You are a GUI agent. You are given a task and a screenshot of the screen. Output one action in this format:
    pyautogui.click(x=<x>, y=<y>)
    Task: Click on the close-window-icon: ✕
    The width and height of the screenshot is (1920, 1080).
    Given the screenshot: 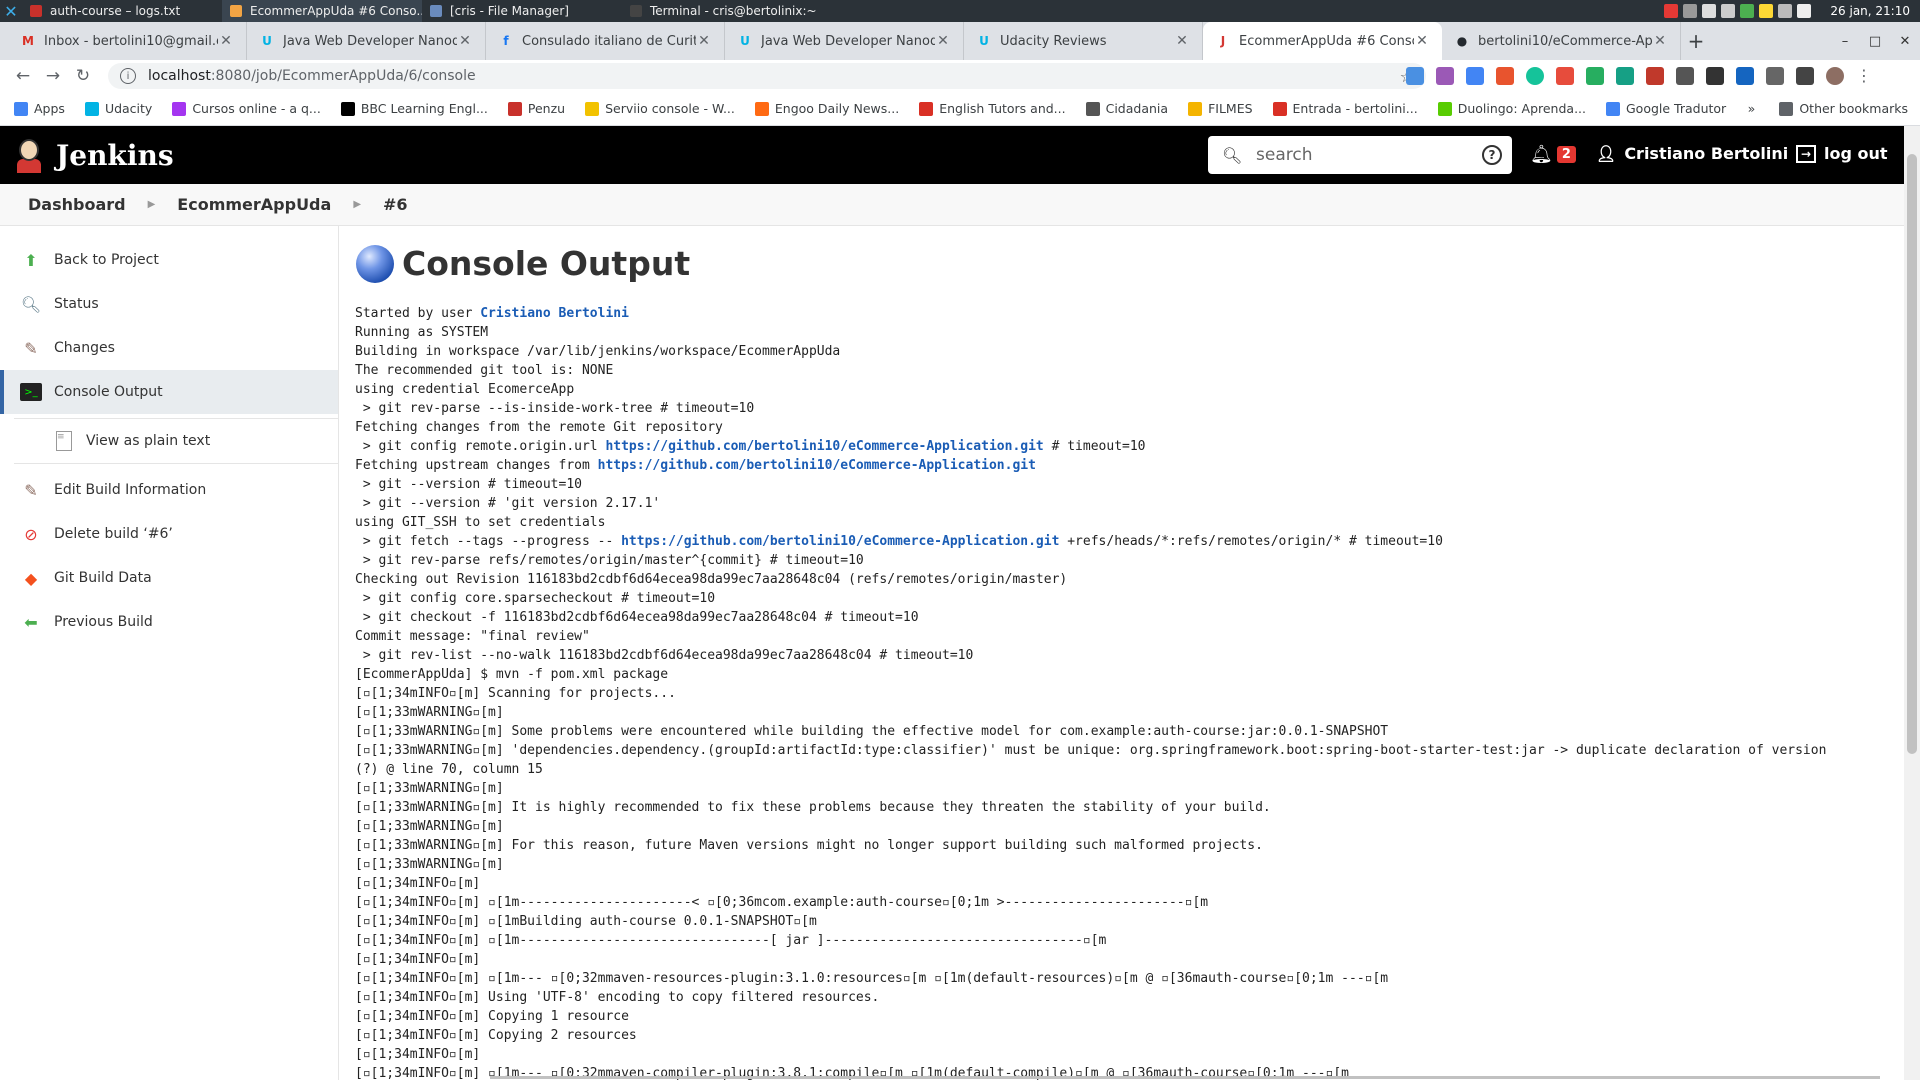 What is the action you would take?
    pyautogui.click(x=1905, y=41)
    